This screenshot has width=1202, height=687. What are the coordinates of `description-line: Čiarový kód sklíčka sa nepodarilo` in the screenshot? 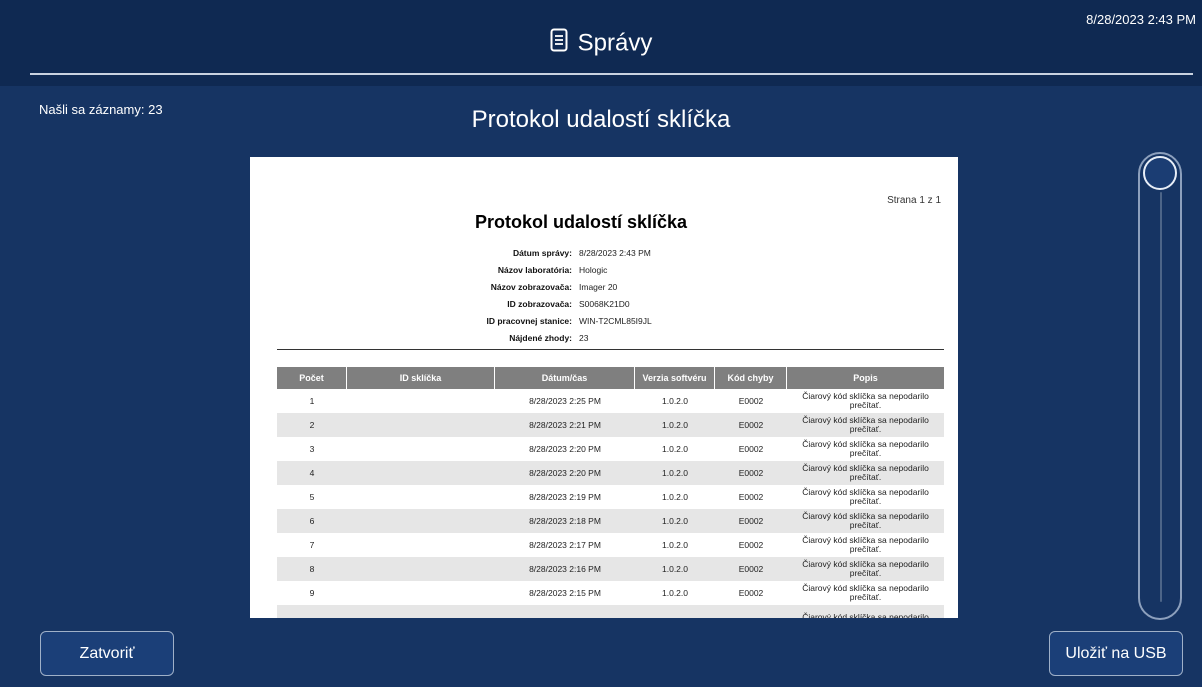 It's located at (865, 614).